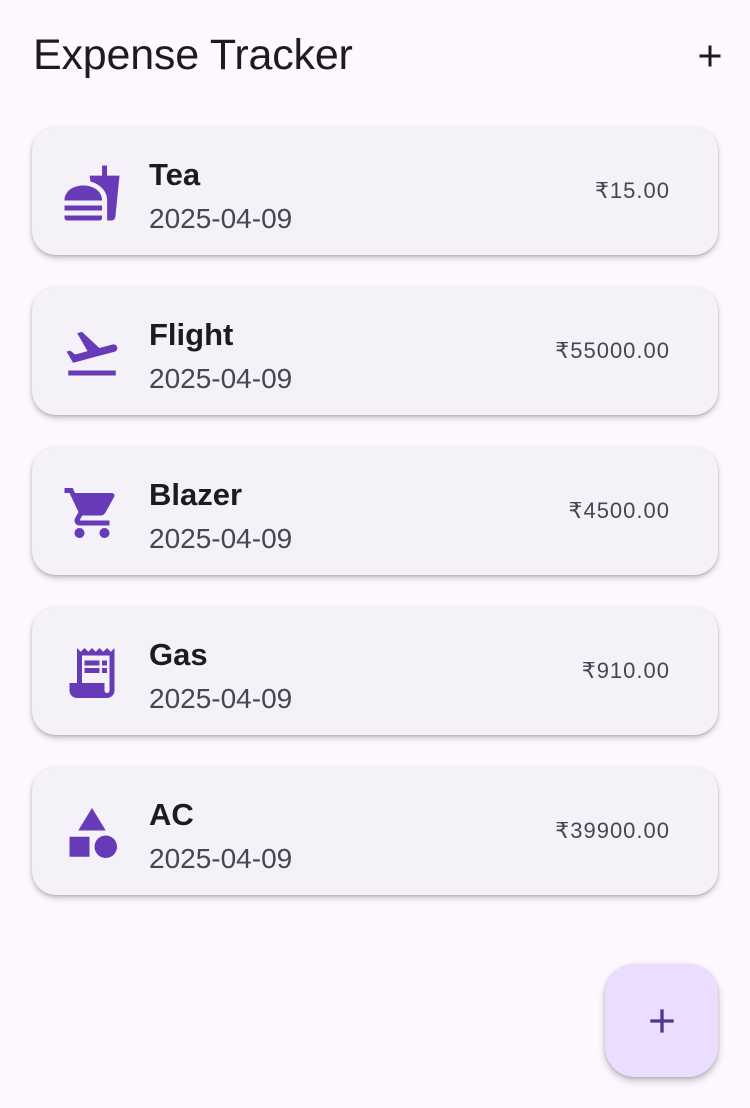 The image size is (750, 1108). I want to click on add-expense-action, so click(710, 56).